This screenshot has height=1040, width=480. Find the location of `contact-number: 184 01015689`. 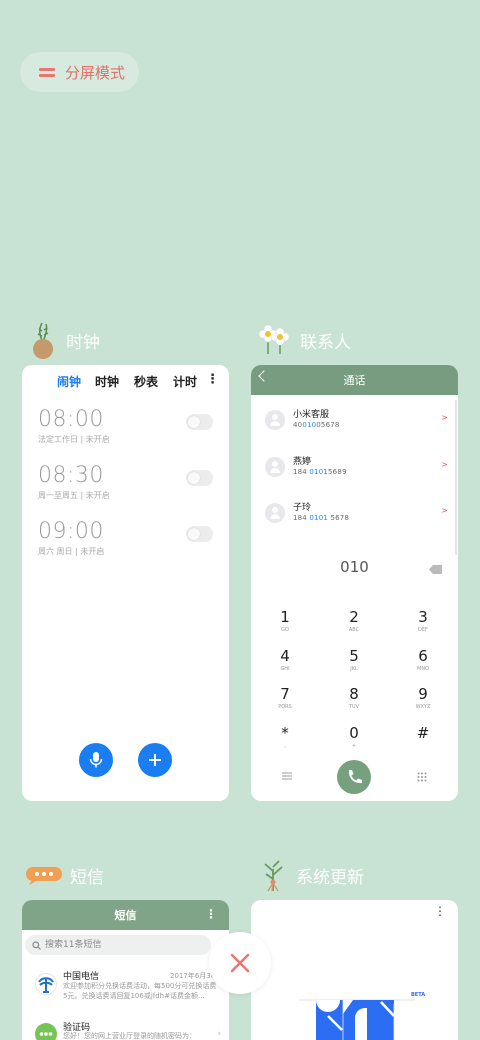

contact-number: 184 01015689 is located at coordinates (320, 472).